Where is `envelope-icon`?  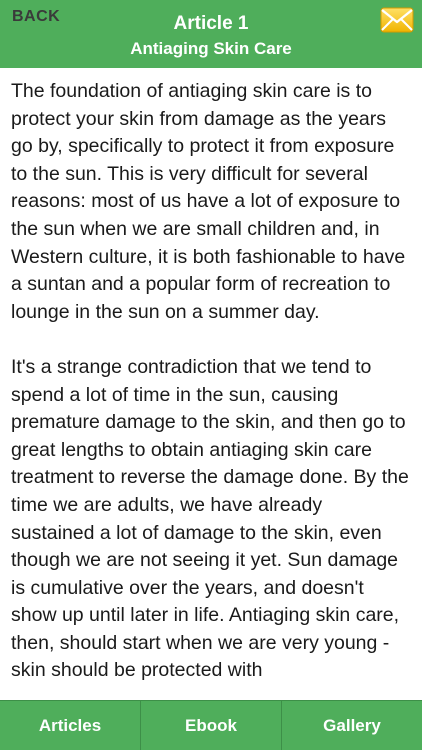
envelope-icon is located at coordinates (397, 20).